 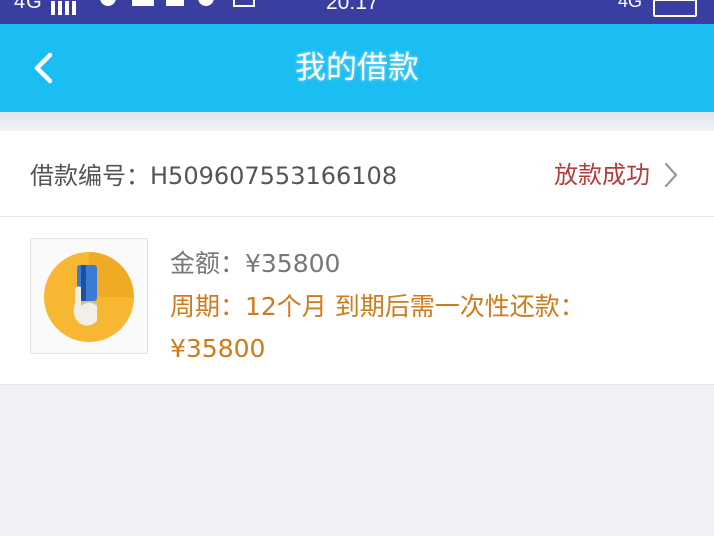 I want to click on loan-status: 放款成功, so click(x=602, y=172).